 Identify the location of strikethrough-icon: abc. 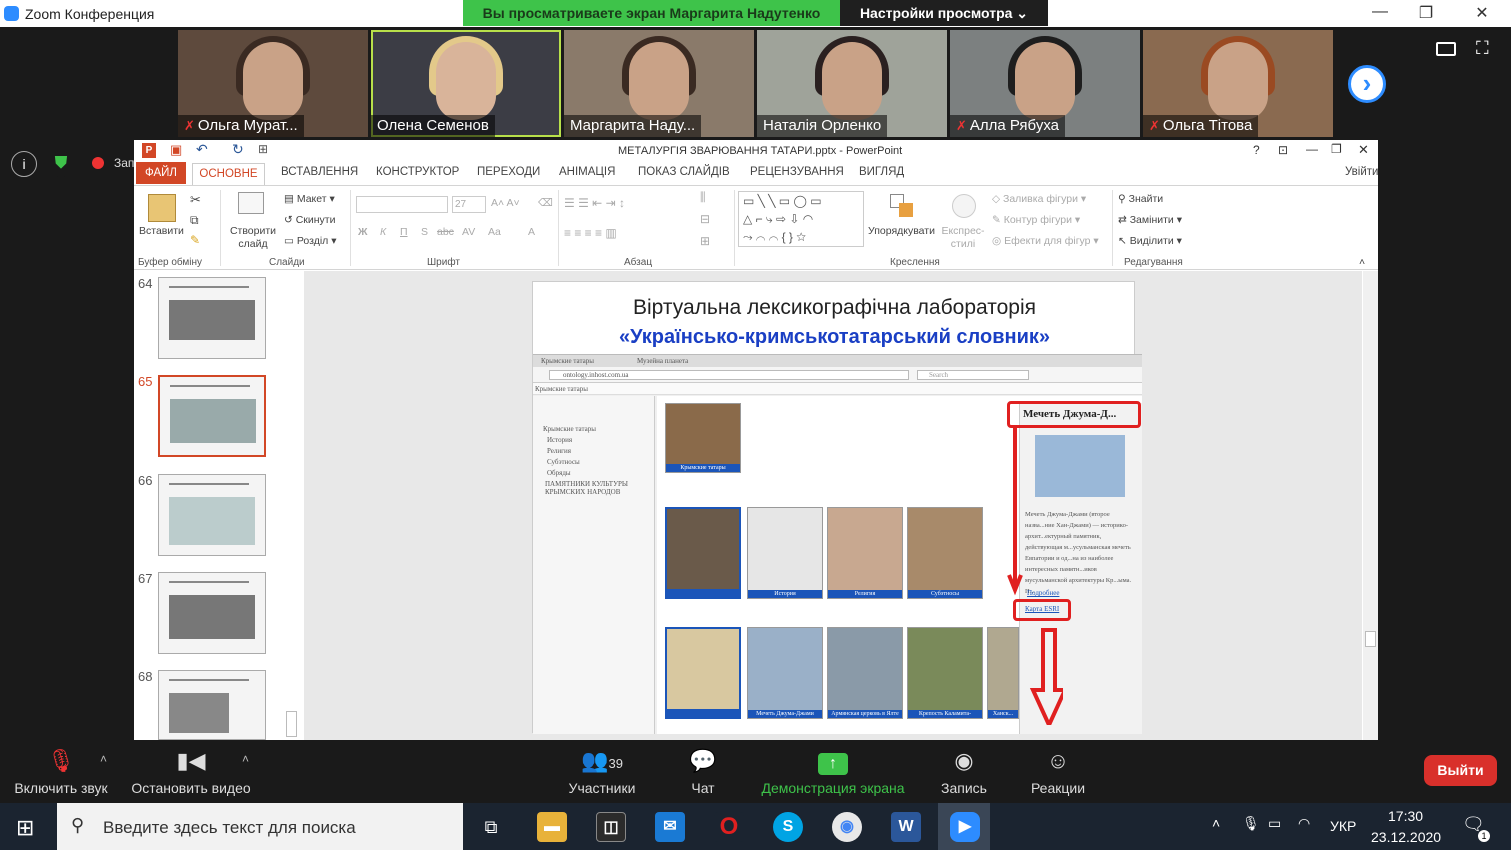
(445, 232).